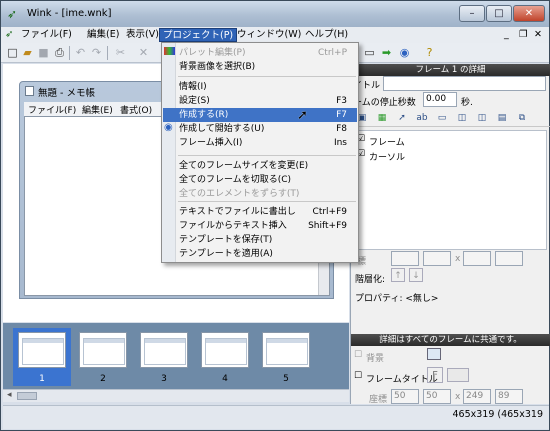 The width and height of the screenshot is (550, 431). I want to click on frame-title-input, so click(464, 83).